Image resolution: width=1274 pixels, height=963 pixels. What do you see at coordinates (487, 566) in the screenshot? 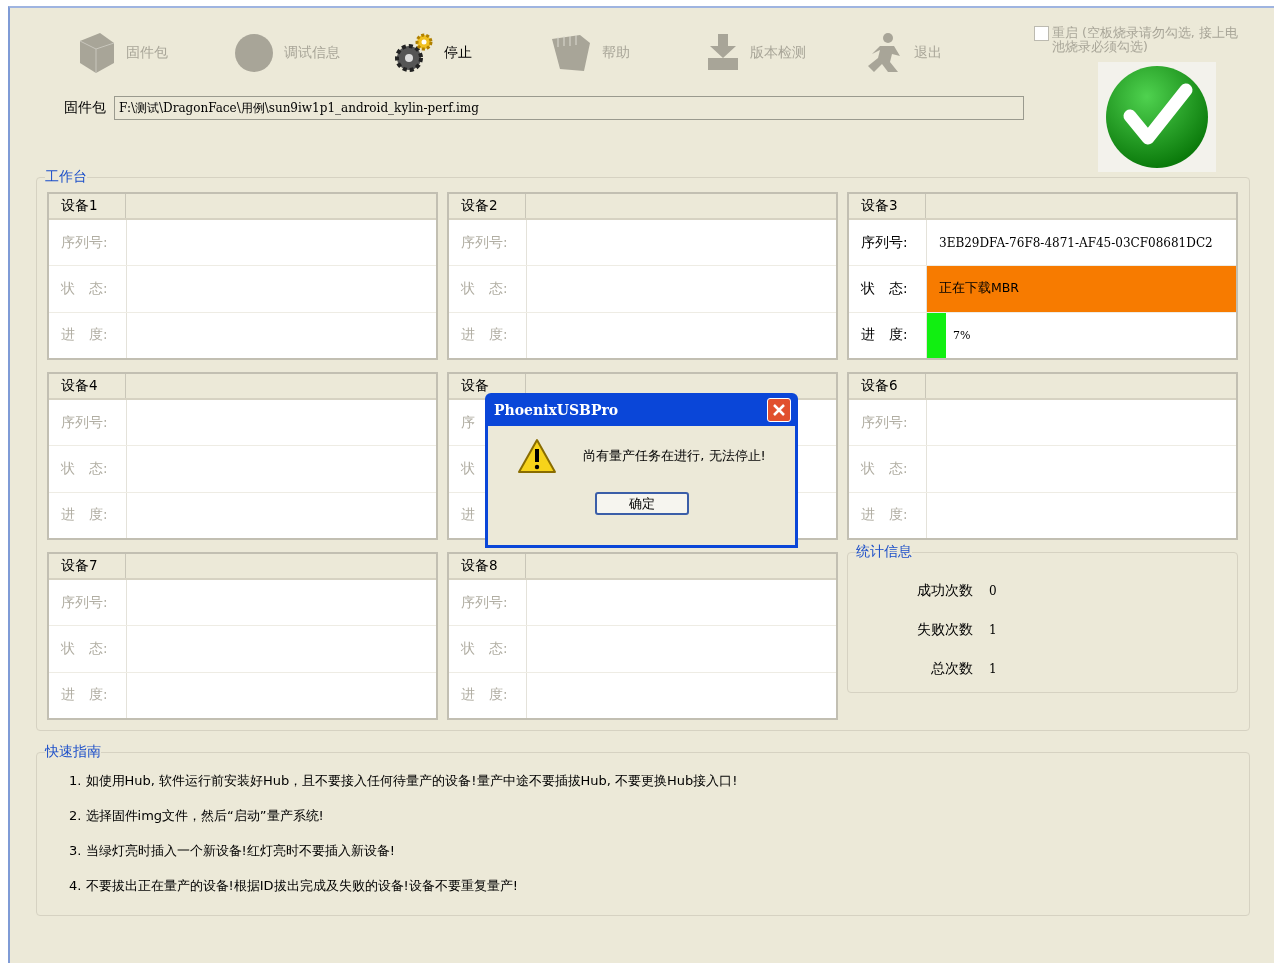
I see `device-title: 设备8` at bounding box center [487, 566].